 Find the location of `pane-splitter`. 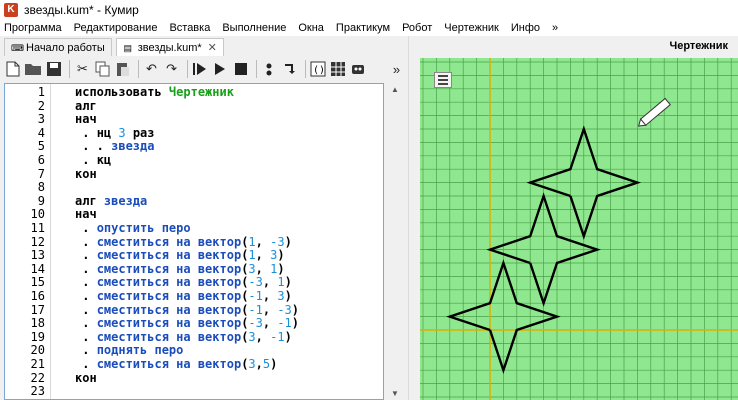

pane-splitter is located at coordinates (413, 218).